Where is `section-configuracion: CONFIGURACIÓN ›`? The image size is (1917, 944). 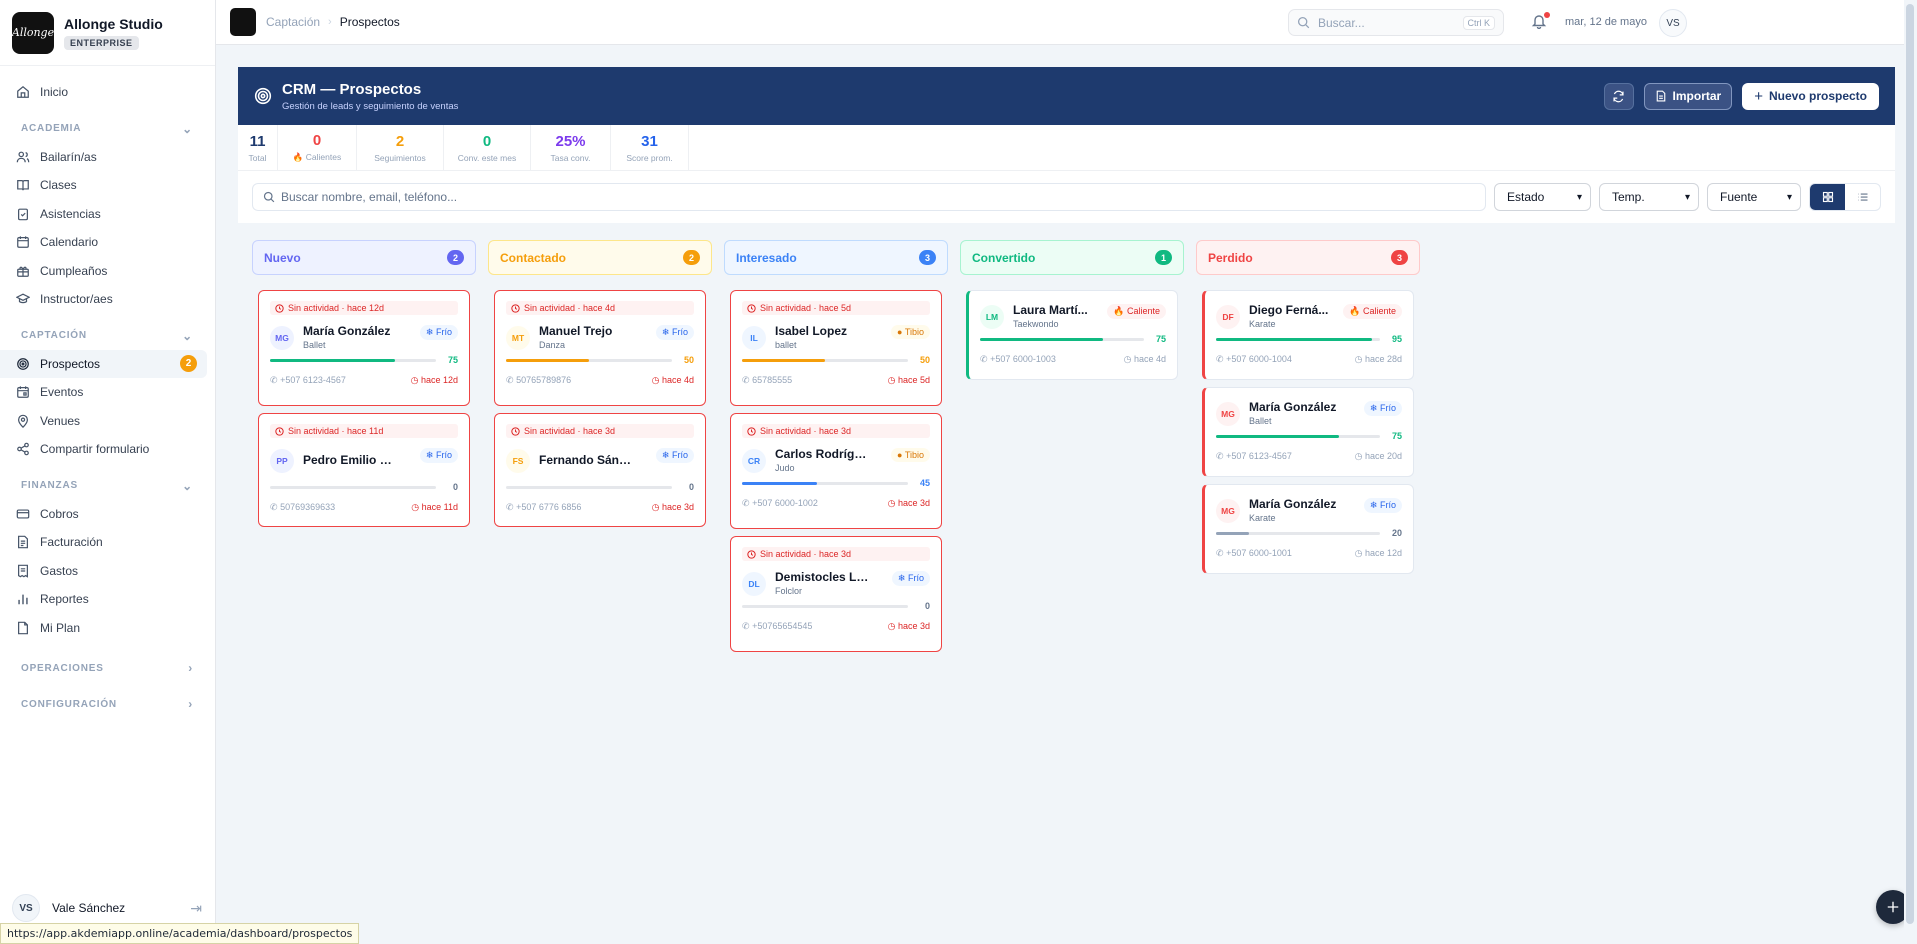 section-configuracion: CONFIGURACIÓN › is located at coordinates (107, 704).